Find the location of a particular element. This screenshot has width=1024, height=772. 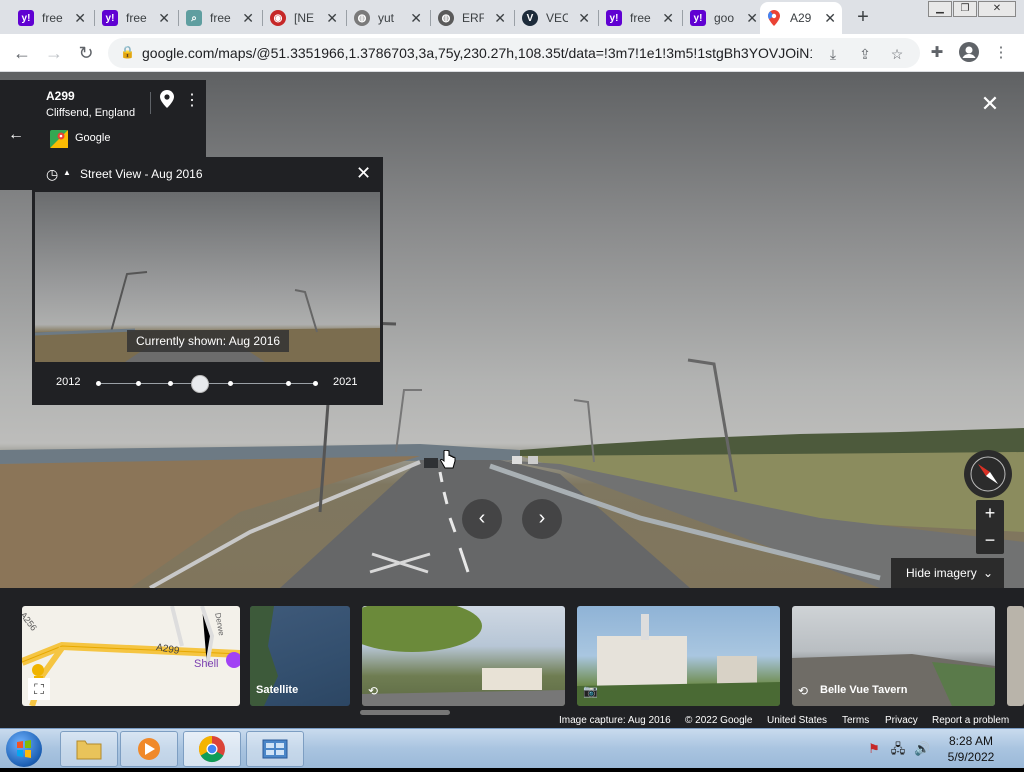

clock-time: 8:28 AM is located at coordinates (971, 741).